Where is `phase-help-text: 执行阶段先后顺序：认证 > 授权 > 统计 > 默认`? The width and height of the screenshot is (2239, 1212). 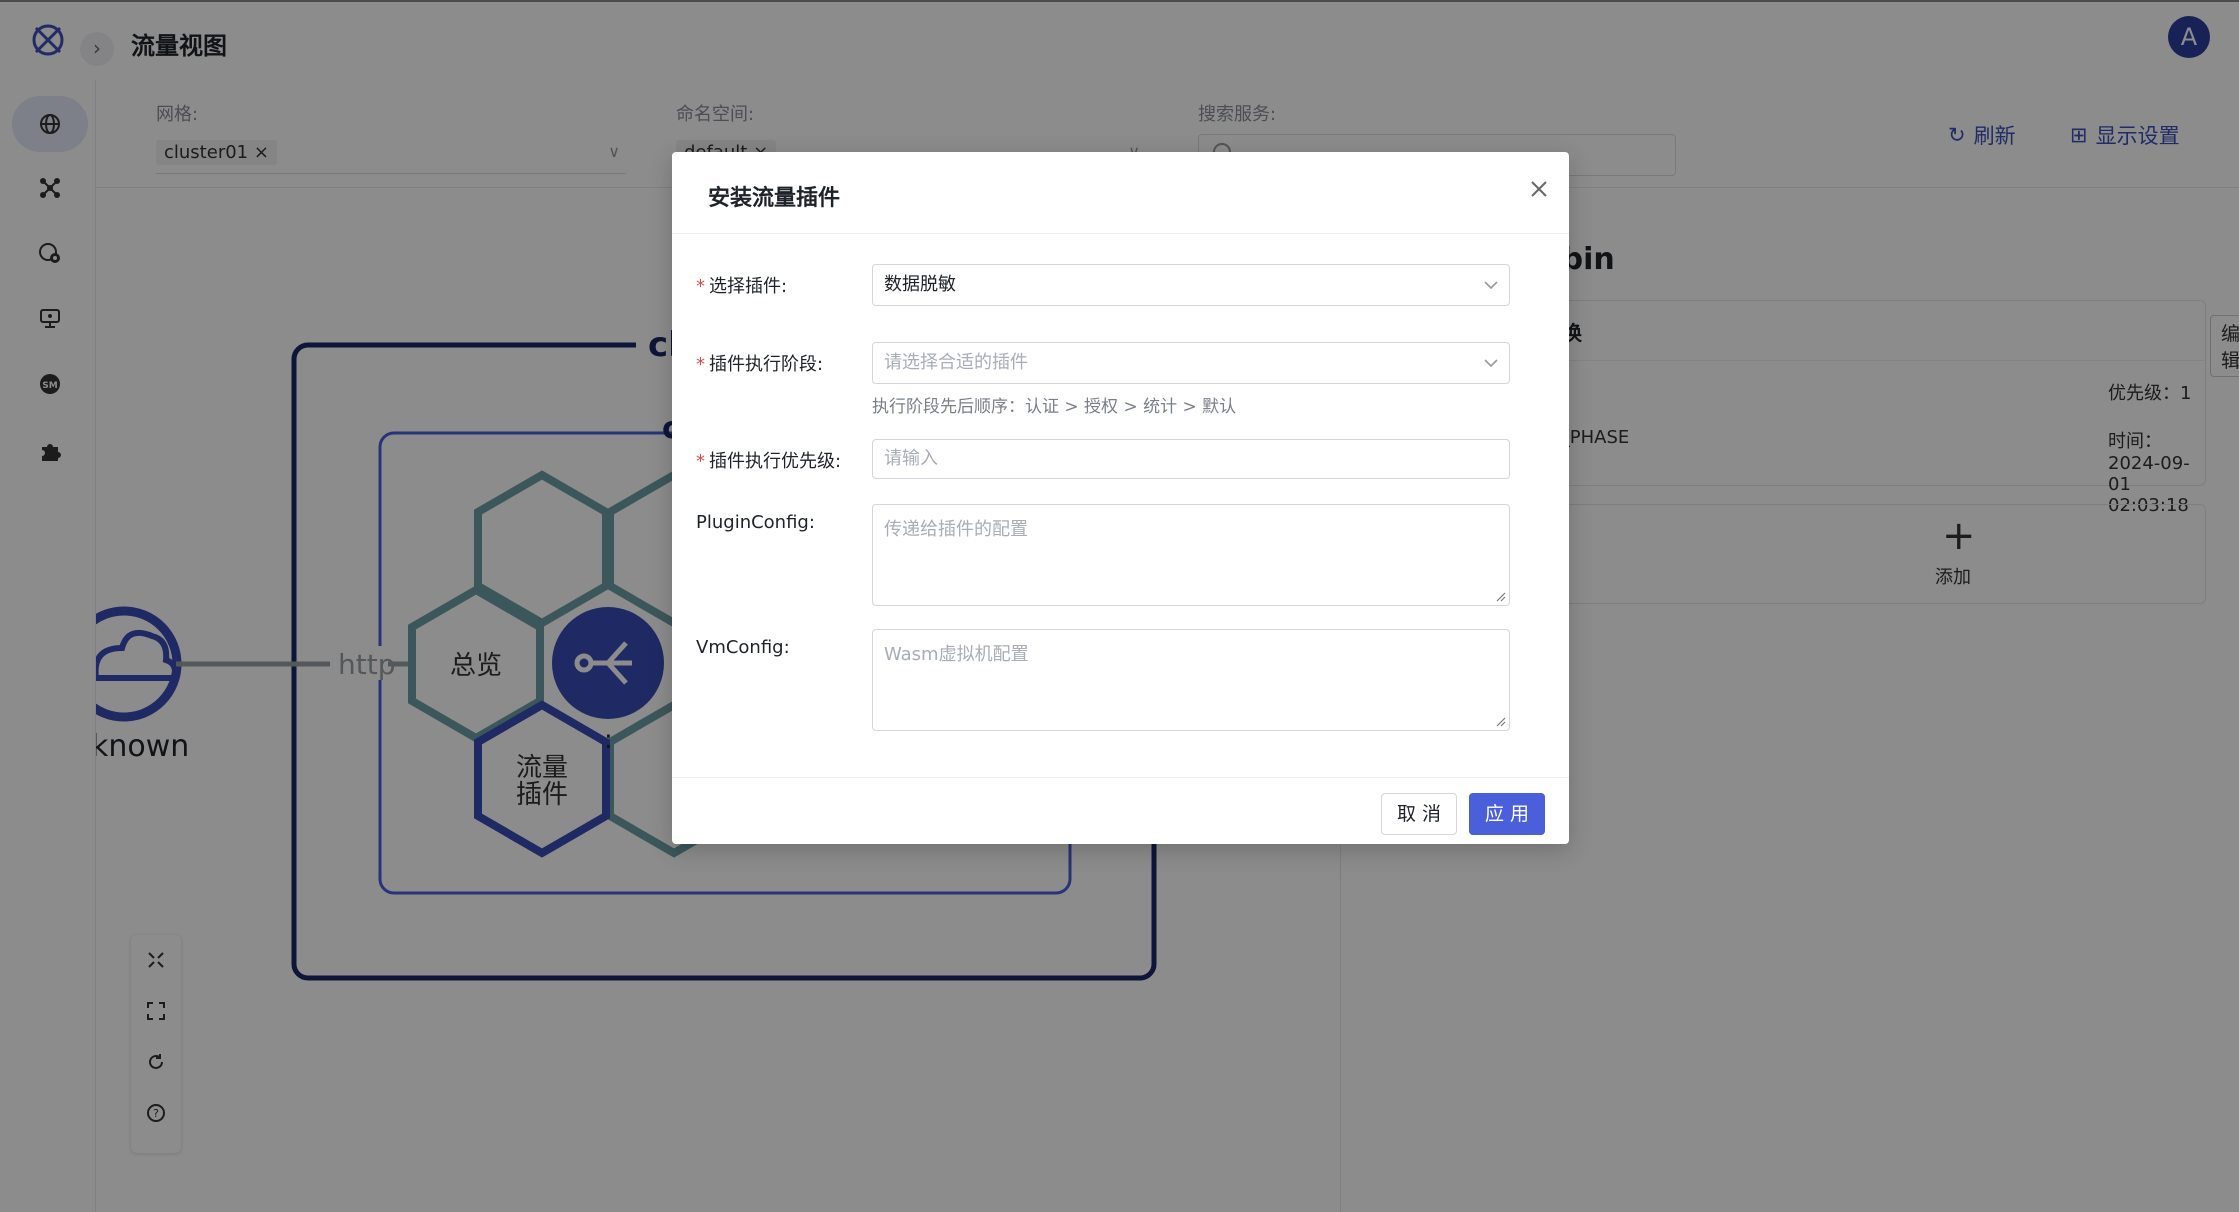
phase-help-text: 执行阶段先后顺序：认证 > 授权 > 统计 > 默认 is located at coordinates (1054, 407).